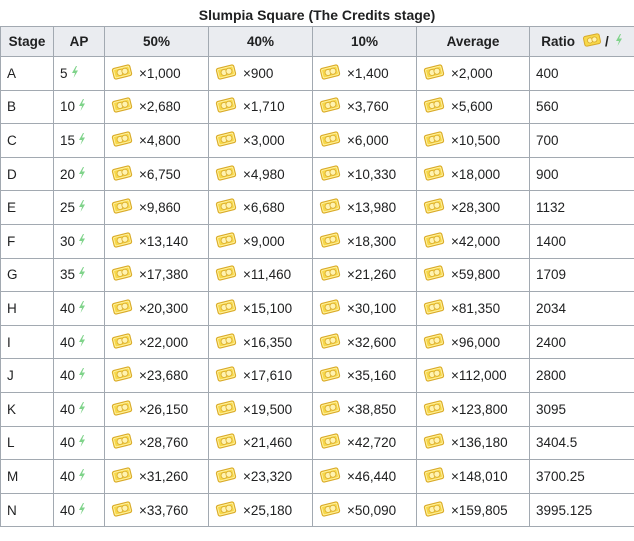  I want to click on p50-cell: ×9,860, so click(156, 207).